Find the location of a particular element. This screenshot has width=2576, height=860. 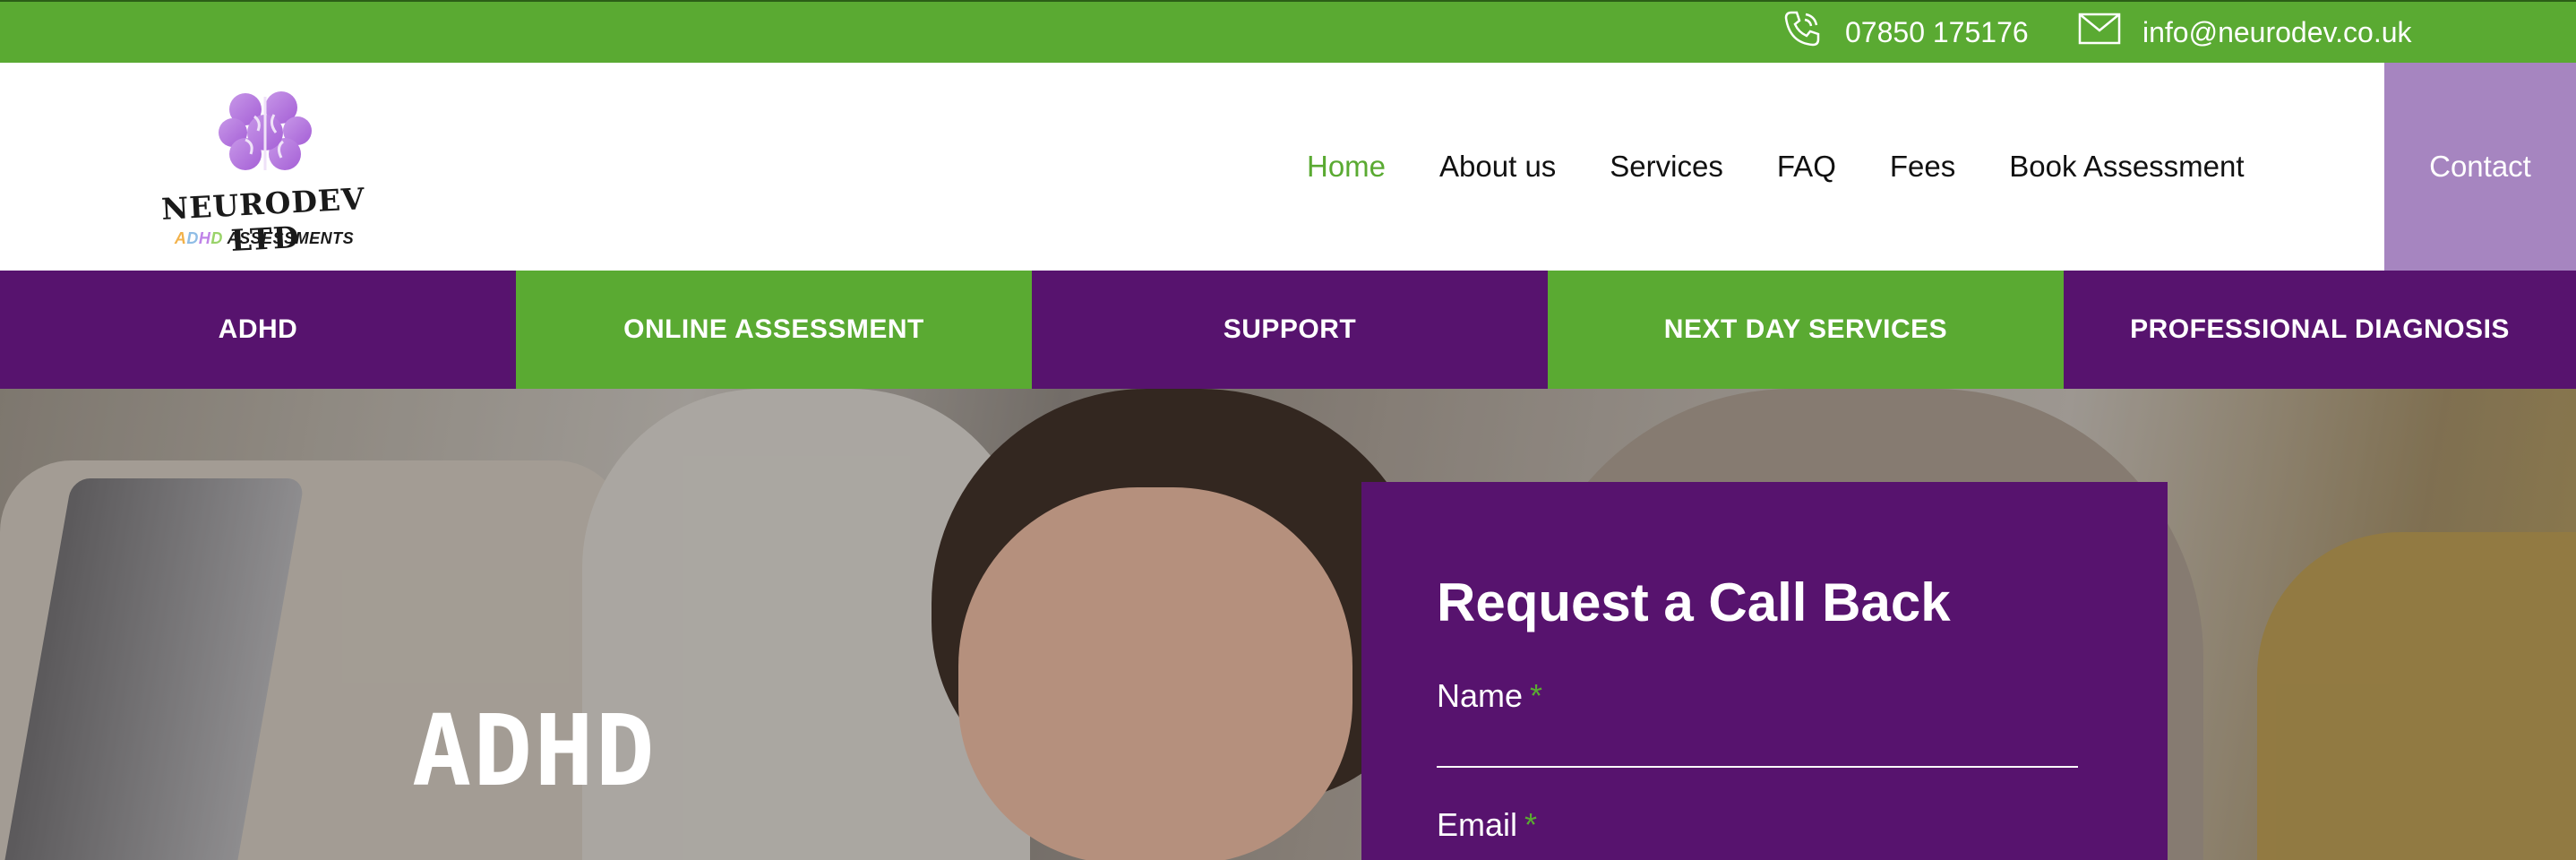

name-label: Name * is located at coordinates (1490, 695).